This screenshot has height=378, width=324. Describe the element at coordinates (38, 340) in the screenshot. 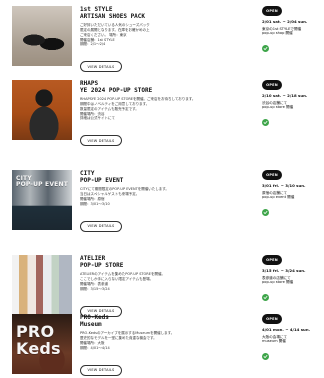

I see `thumbnail-overlay-text: PRO Keds` at that location.